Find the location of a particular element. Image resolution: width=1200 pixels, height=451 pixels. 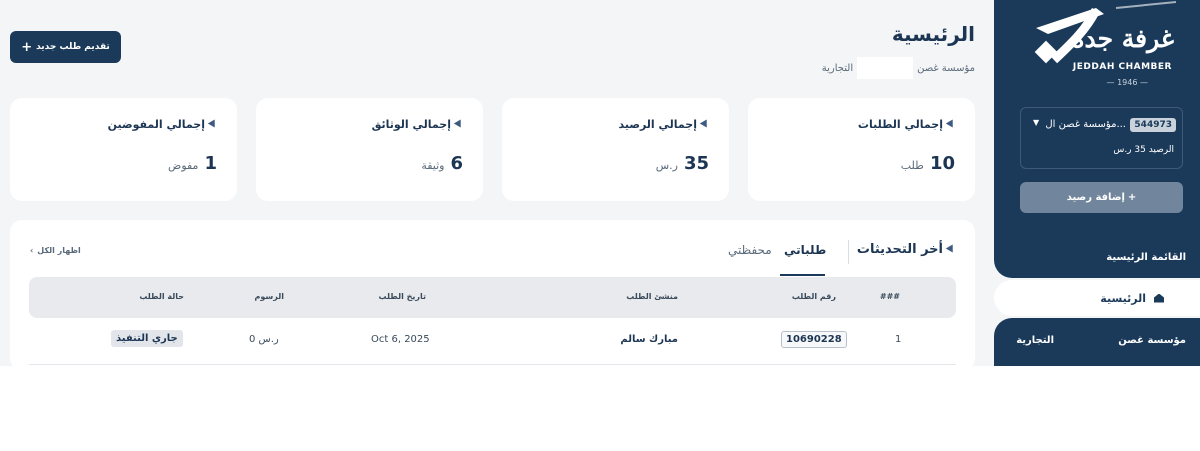

org-subtitle: التجارية مؤسسة غصن is located at coordinates (898, 68).